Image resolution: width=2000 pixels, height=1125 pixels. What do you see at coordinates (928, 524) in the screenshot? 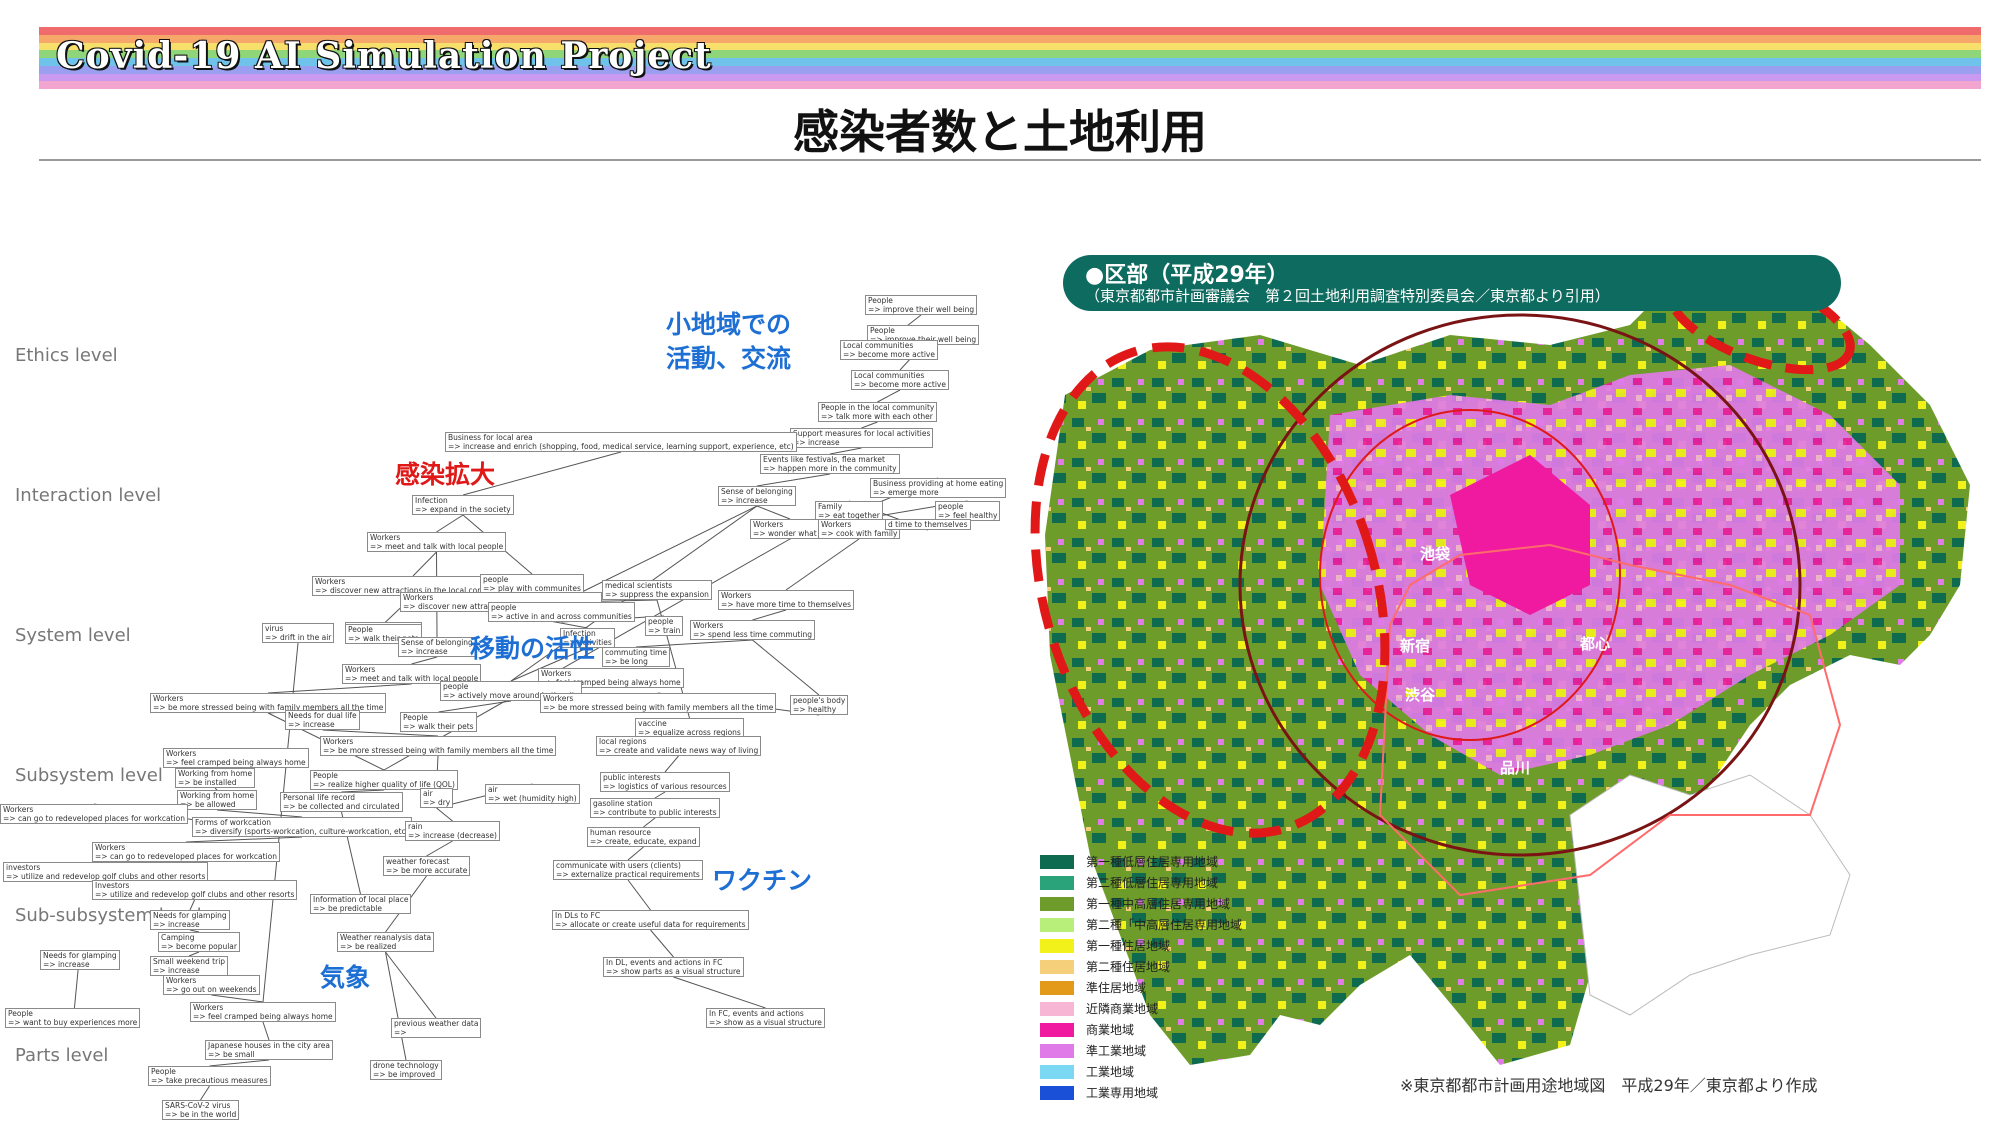
I see `diagram-node: d time to themselves` at bounding box center [928, 524].